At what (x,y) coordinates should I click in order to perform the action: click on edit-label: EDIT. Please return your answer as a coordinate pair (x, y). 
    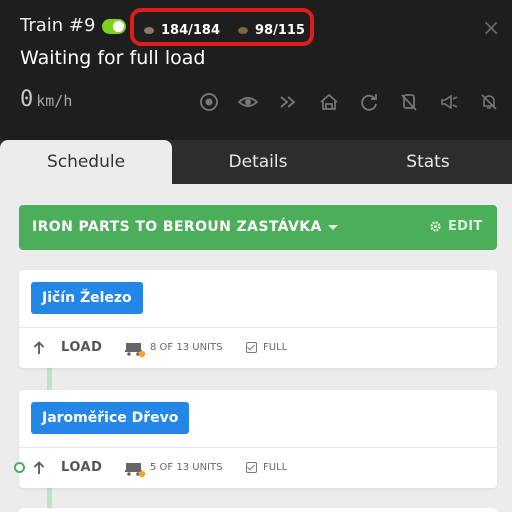
    Looking at the image, I should click on (465, 226).